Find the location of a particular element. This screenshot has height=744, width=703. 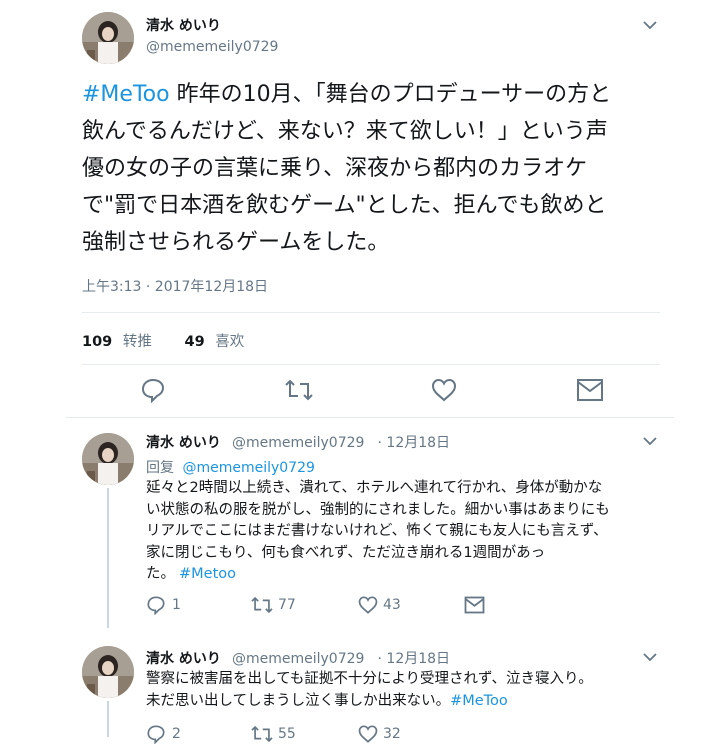

tweet-text-line: 飲んでるんだけど、来ない？来て欲しい！」という声 is located at coordinates (345, 131).